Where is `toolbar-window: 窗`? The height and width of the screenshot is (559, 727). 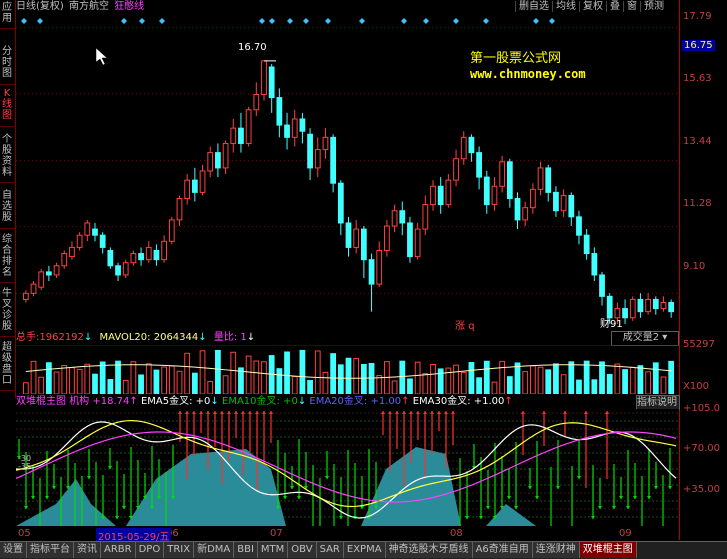 toolbar-window: 窗 is located at coordinates (631, 6).